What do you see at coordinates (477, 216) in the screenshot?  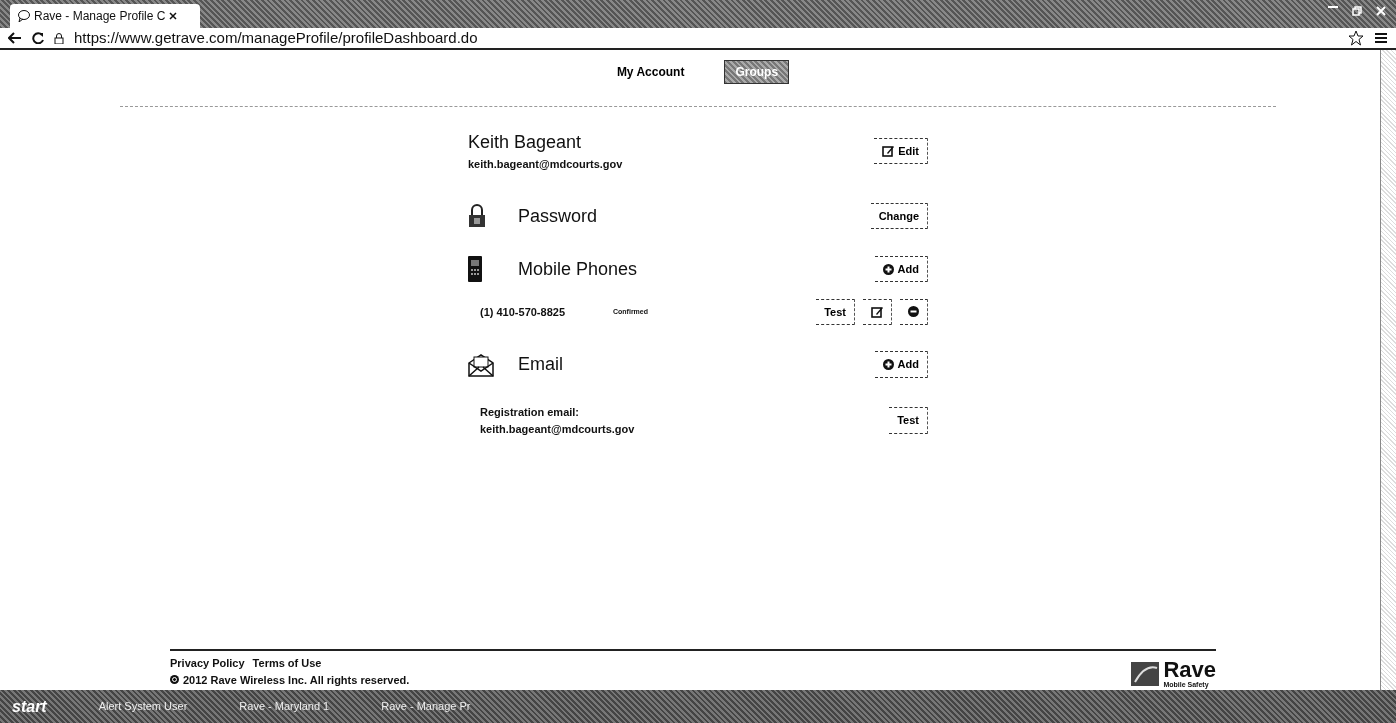 I see `padlock-icon` at bounding box center [477, 216].